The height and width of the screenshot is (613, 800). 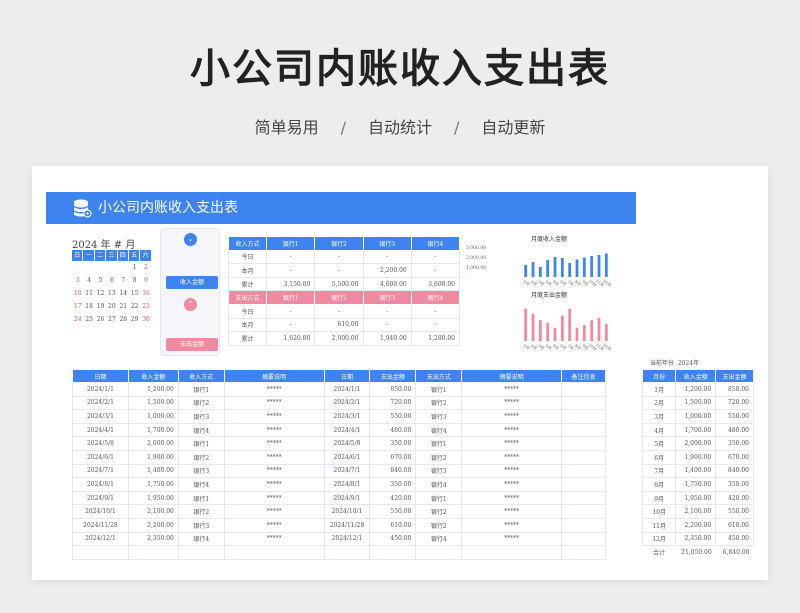 I want to click on calendar-day: 22, so click(x=134, y=306).